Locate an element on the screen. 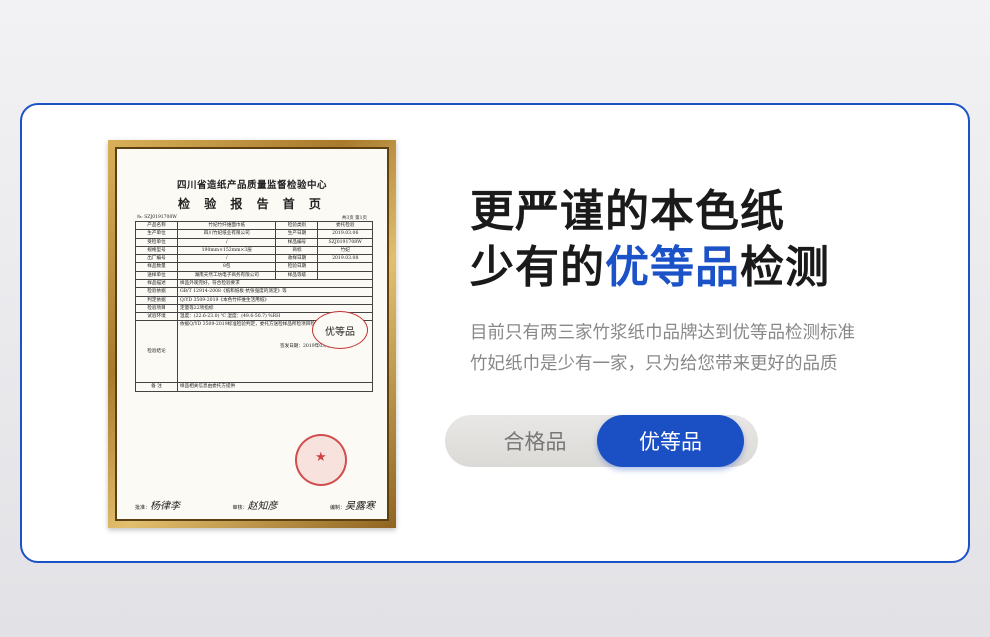  official-seal-icon: ★ is located at coordinates (321, 460).